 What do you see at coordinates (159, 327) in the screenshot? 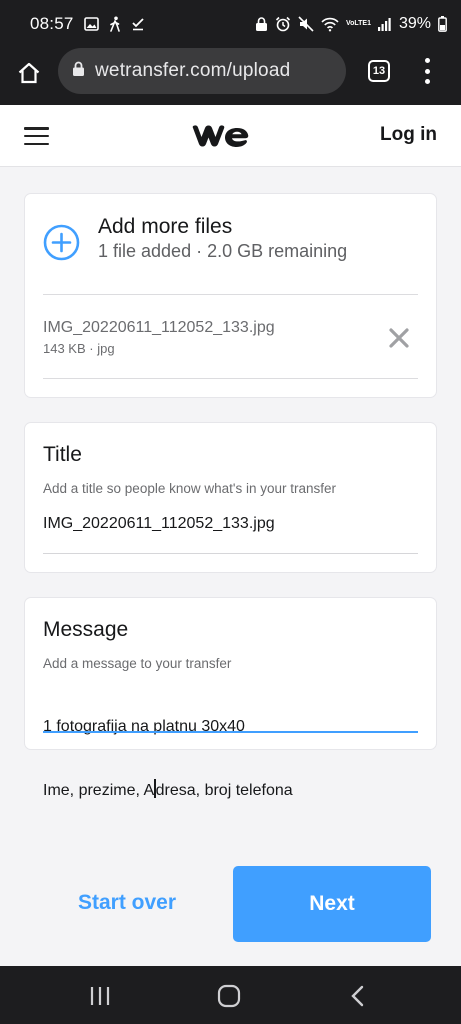
I see `file-name: IMG_20220611_112052_133.jpg` at bounding box center [159, 327].